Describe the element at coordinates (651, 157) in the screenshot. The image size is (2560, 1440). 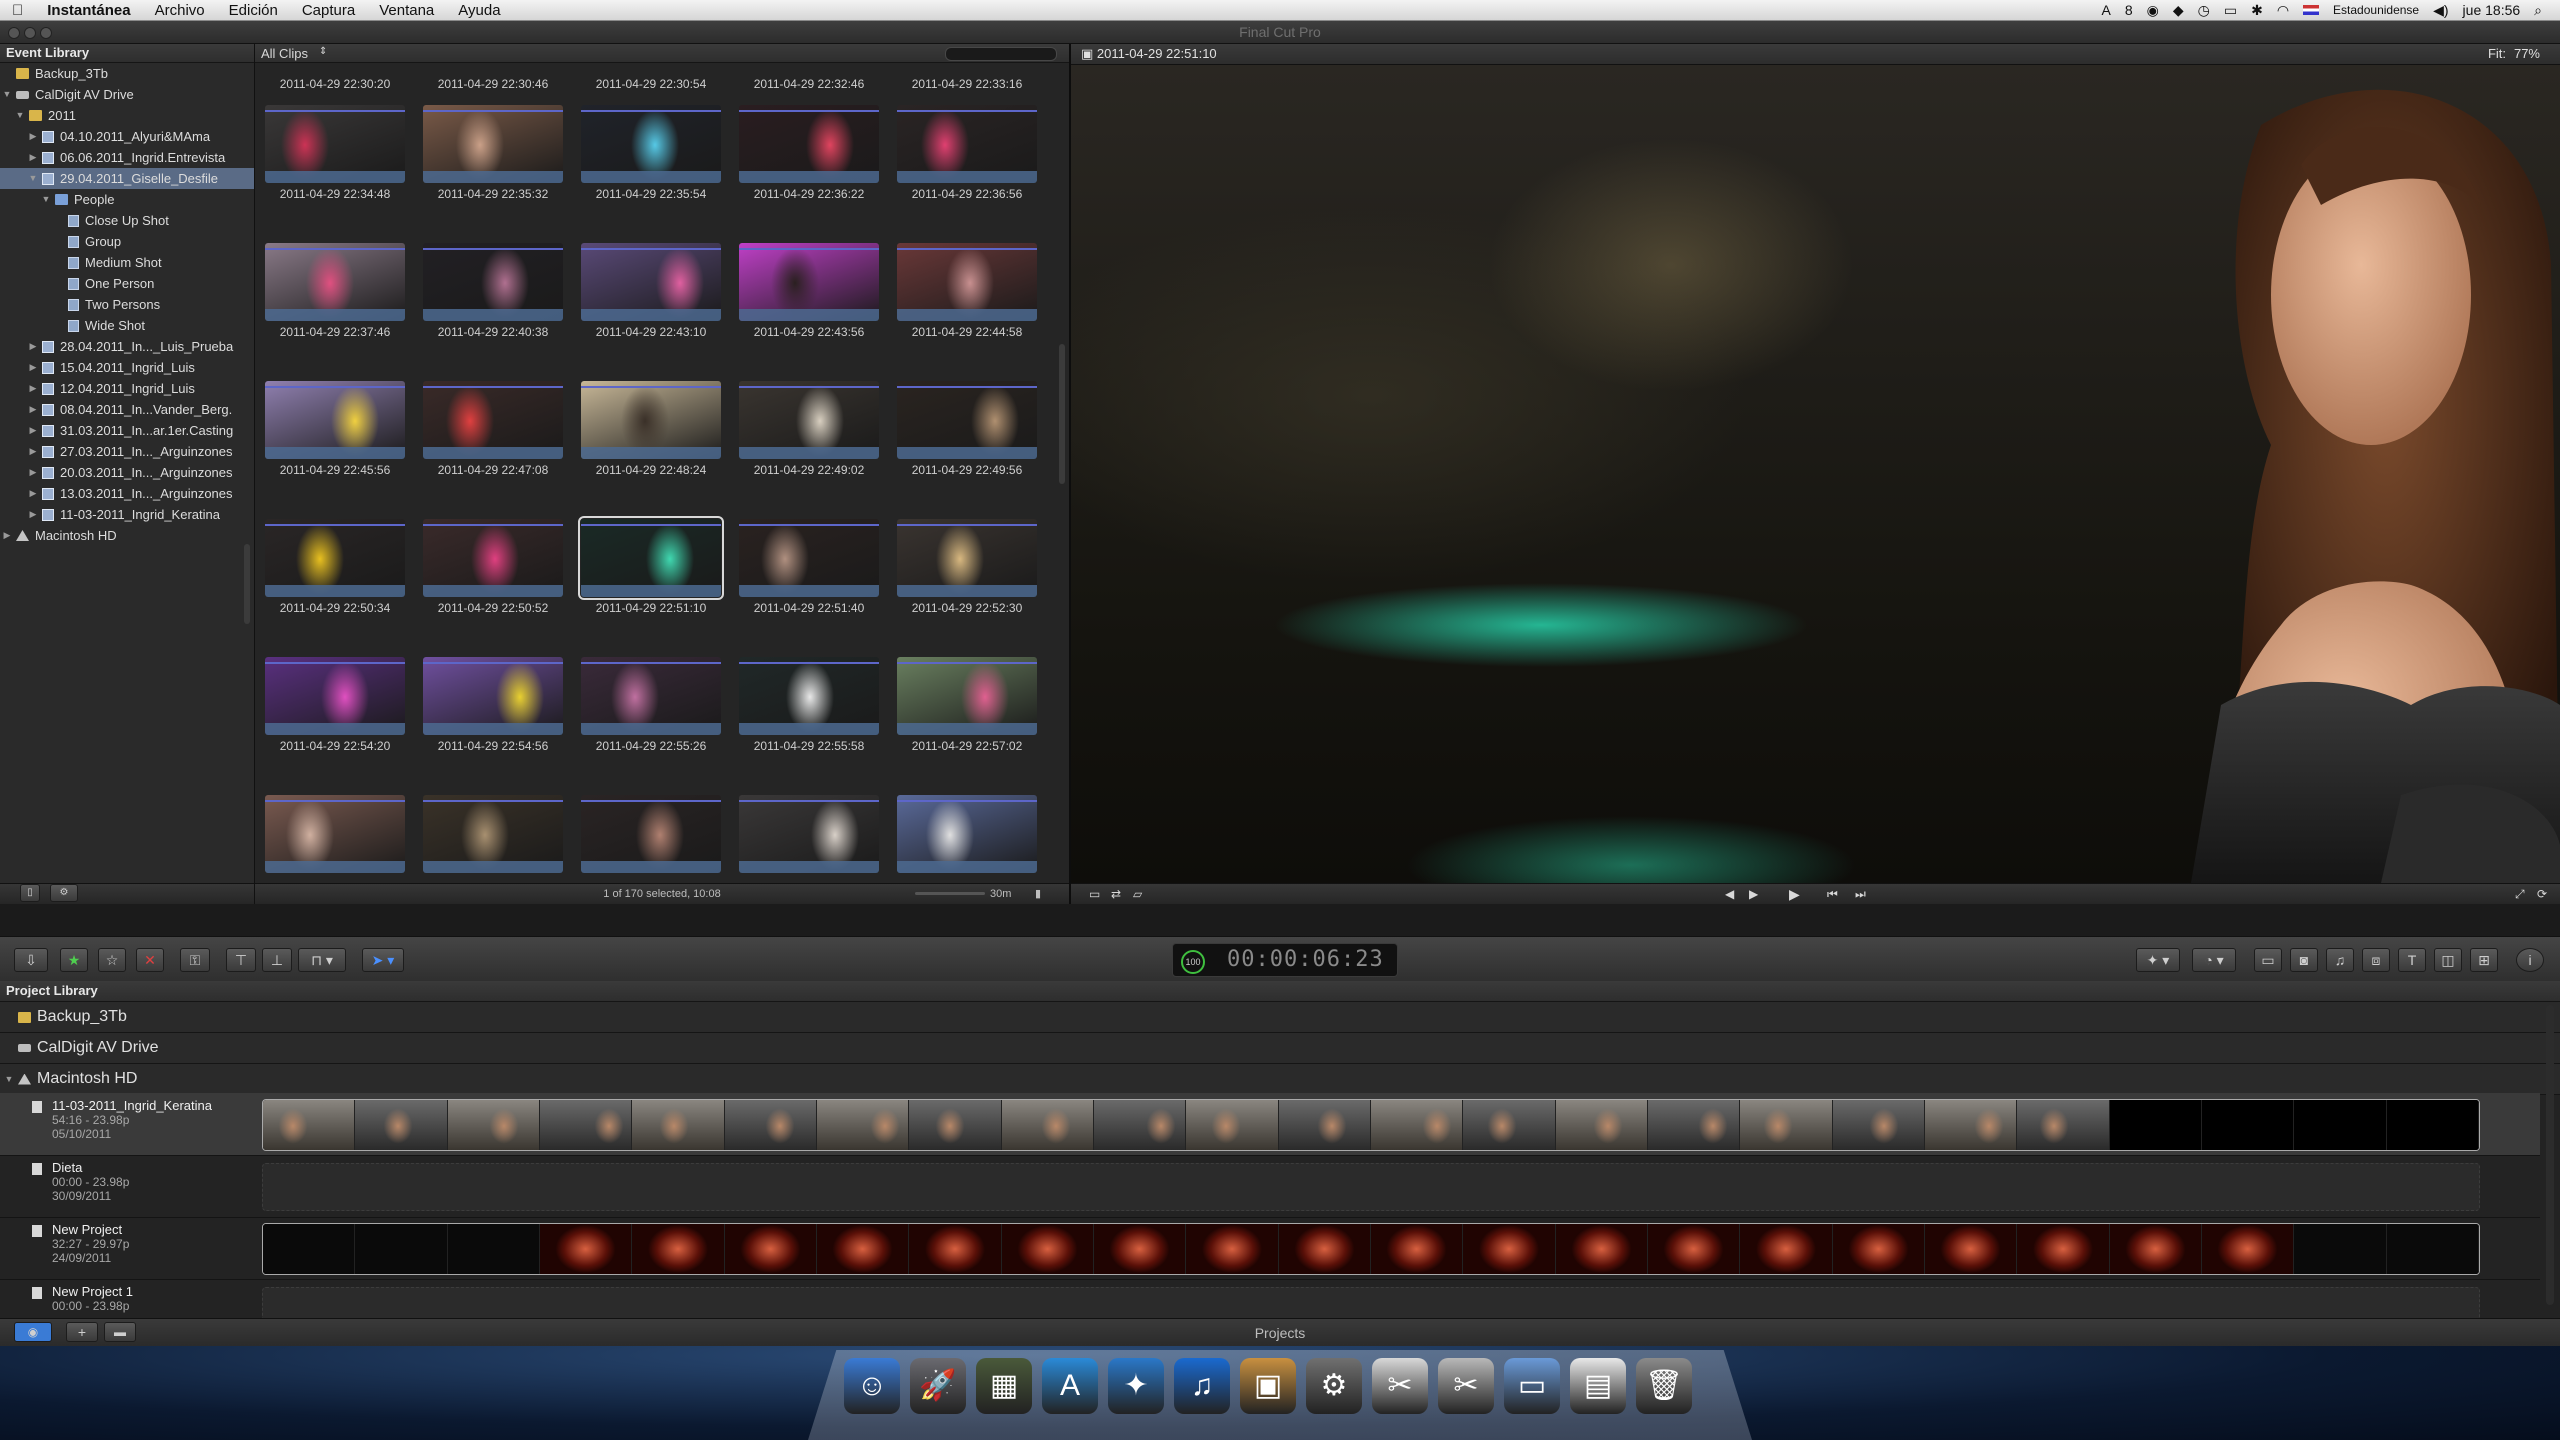
I see `clip-thumbnail: 2011-04-29 22:35:54` at that location.